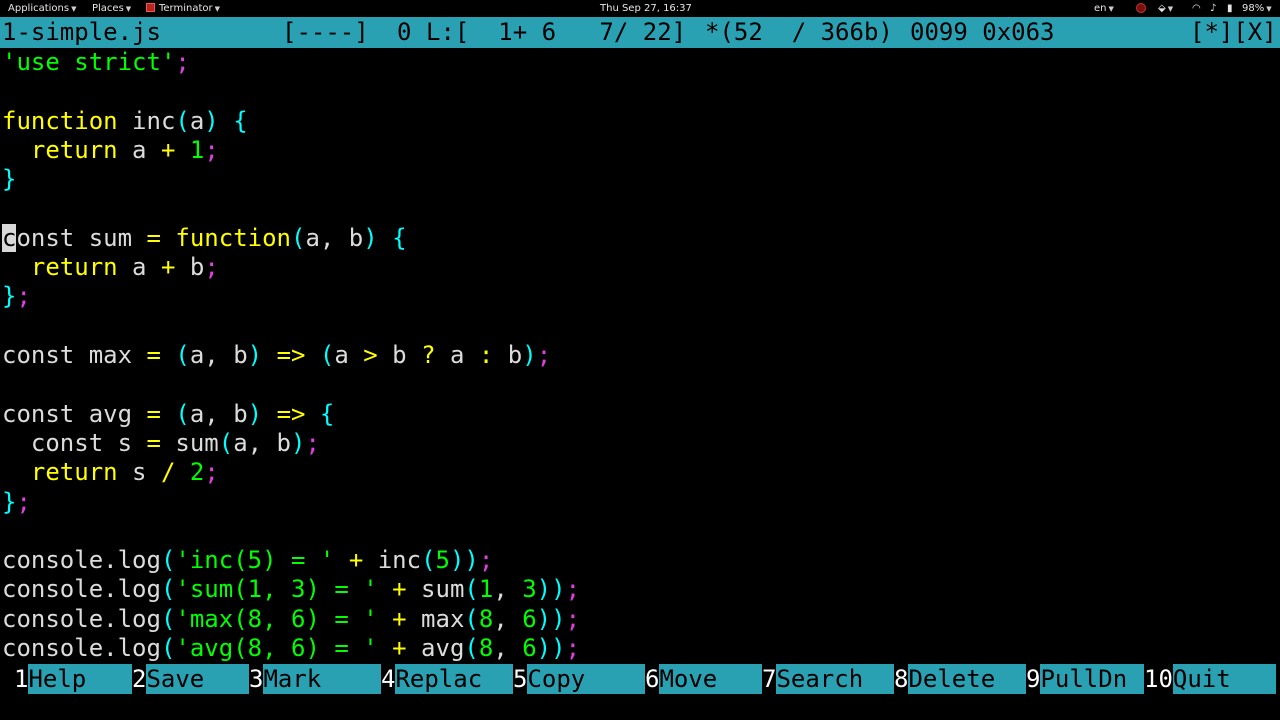  I want to click on code-line: const s = sum(a, b);, so click(161, 443).